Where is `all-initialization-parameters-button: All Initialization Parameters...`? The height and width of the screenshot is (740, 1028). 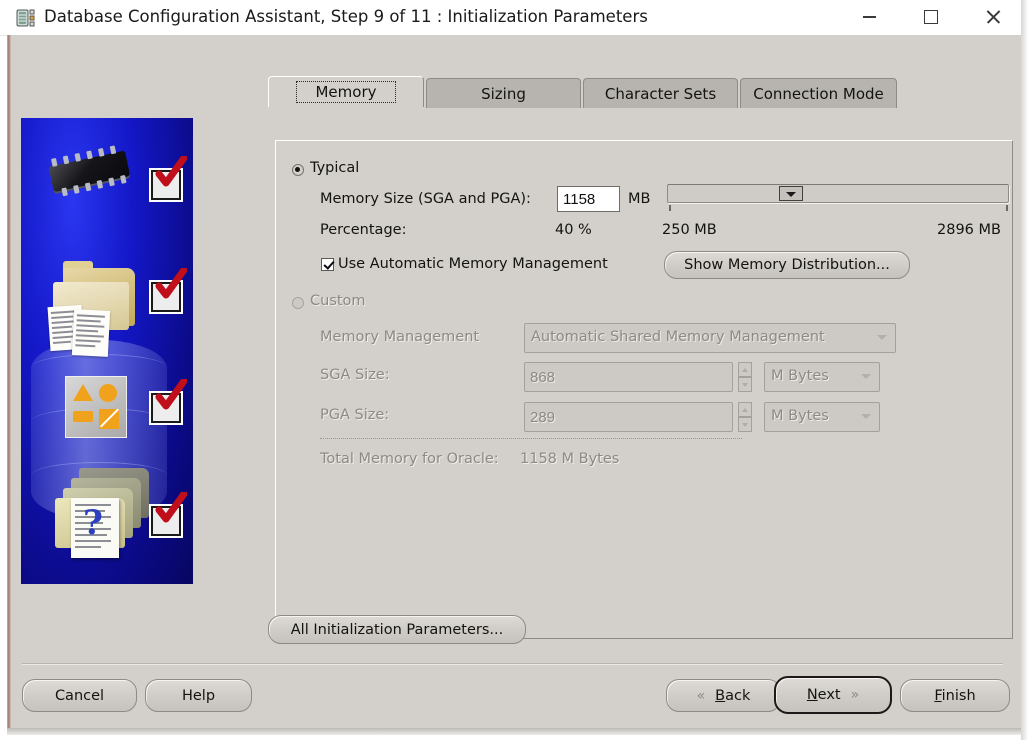 all-initialization-parameters-button: All Initialization Parameters... is located at coordinates (397, 629).